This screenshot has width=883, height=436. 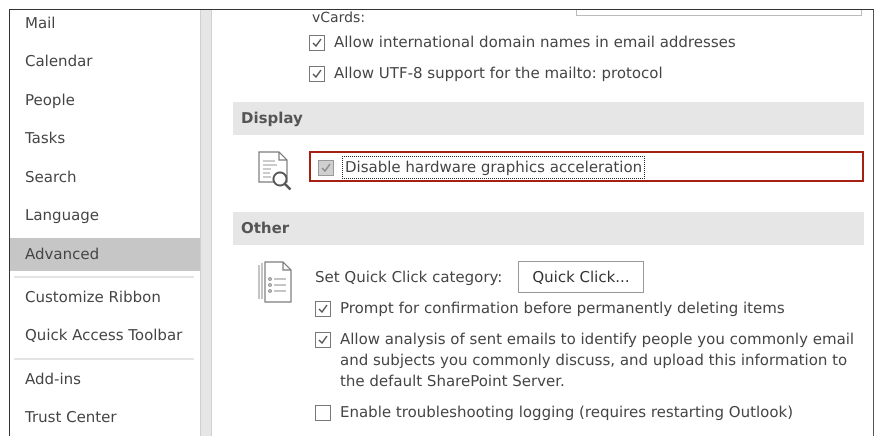 What do you see at coordinates (105, 297) in the screenshot?
I see `sidebar-item: Customize Ribbon` at bounding box center [105, 297].